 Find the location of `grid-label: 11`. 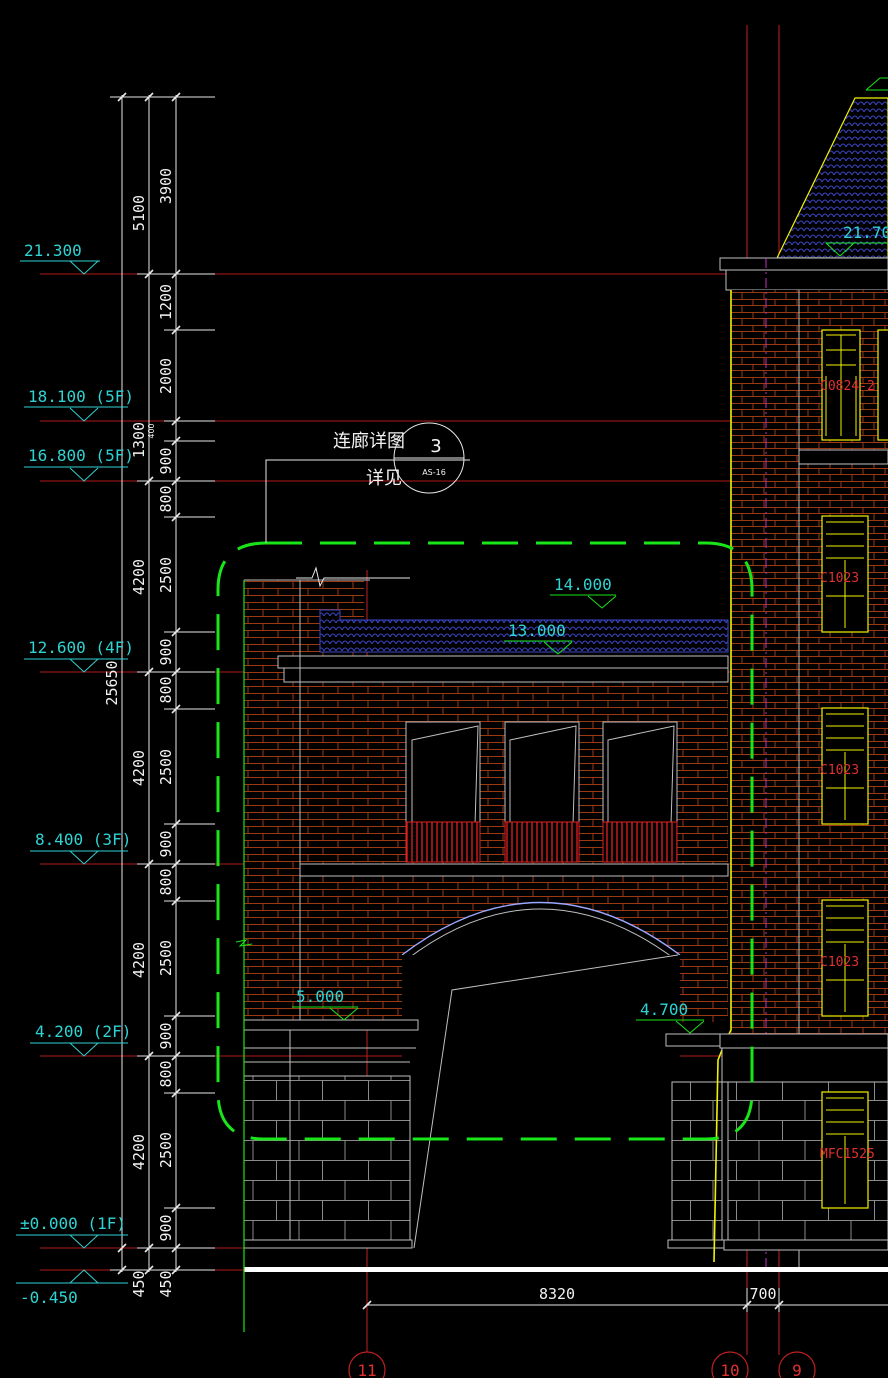

grid-label: 11 is located at coordinates (366, 1369).